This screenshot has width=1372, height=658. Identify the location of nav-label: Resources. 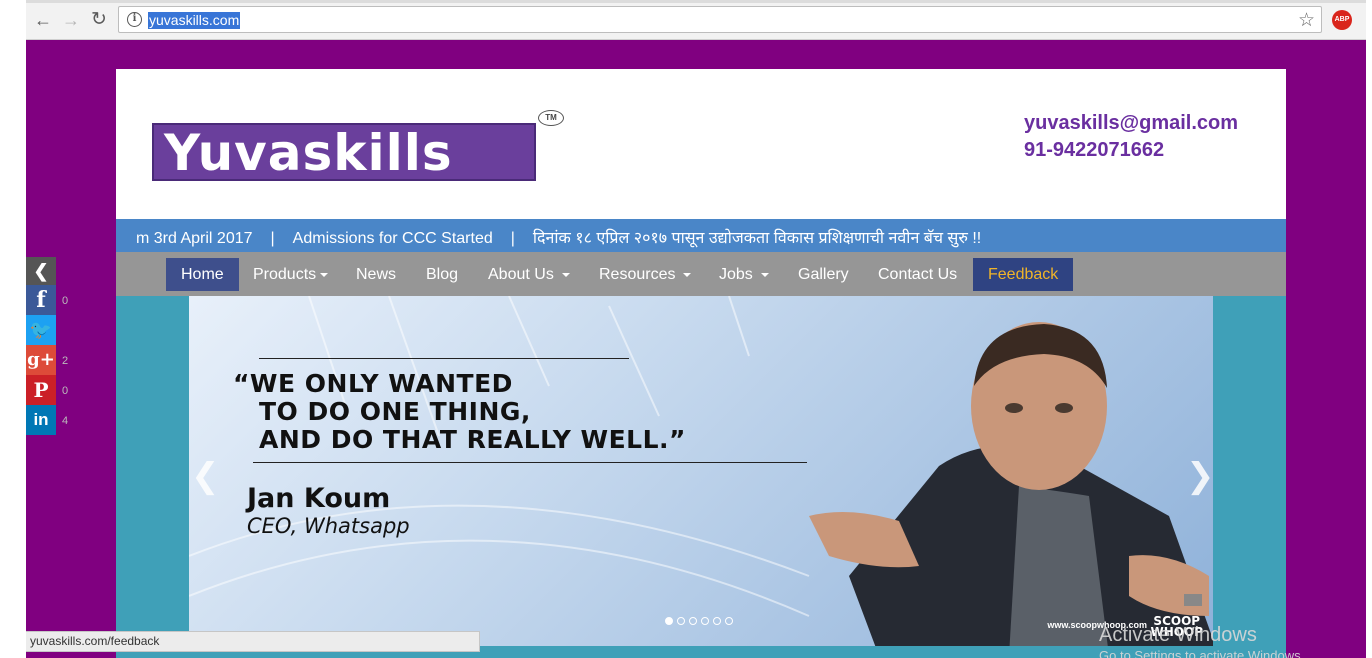
(637, 274).